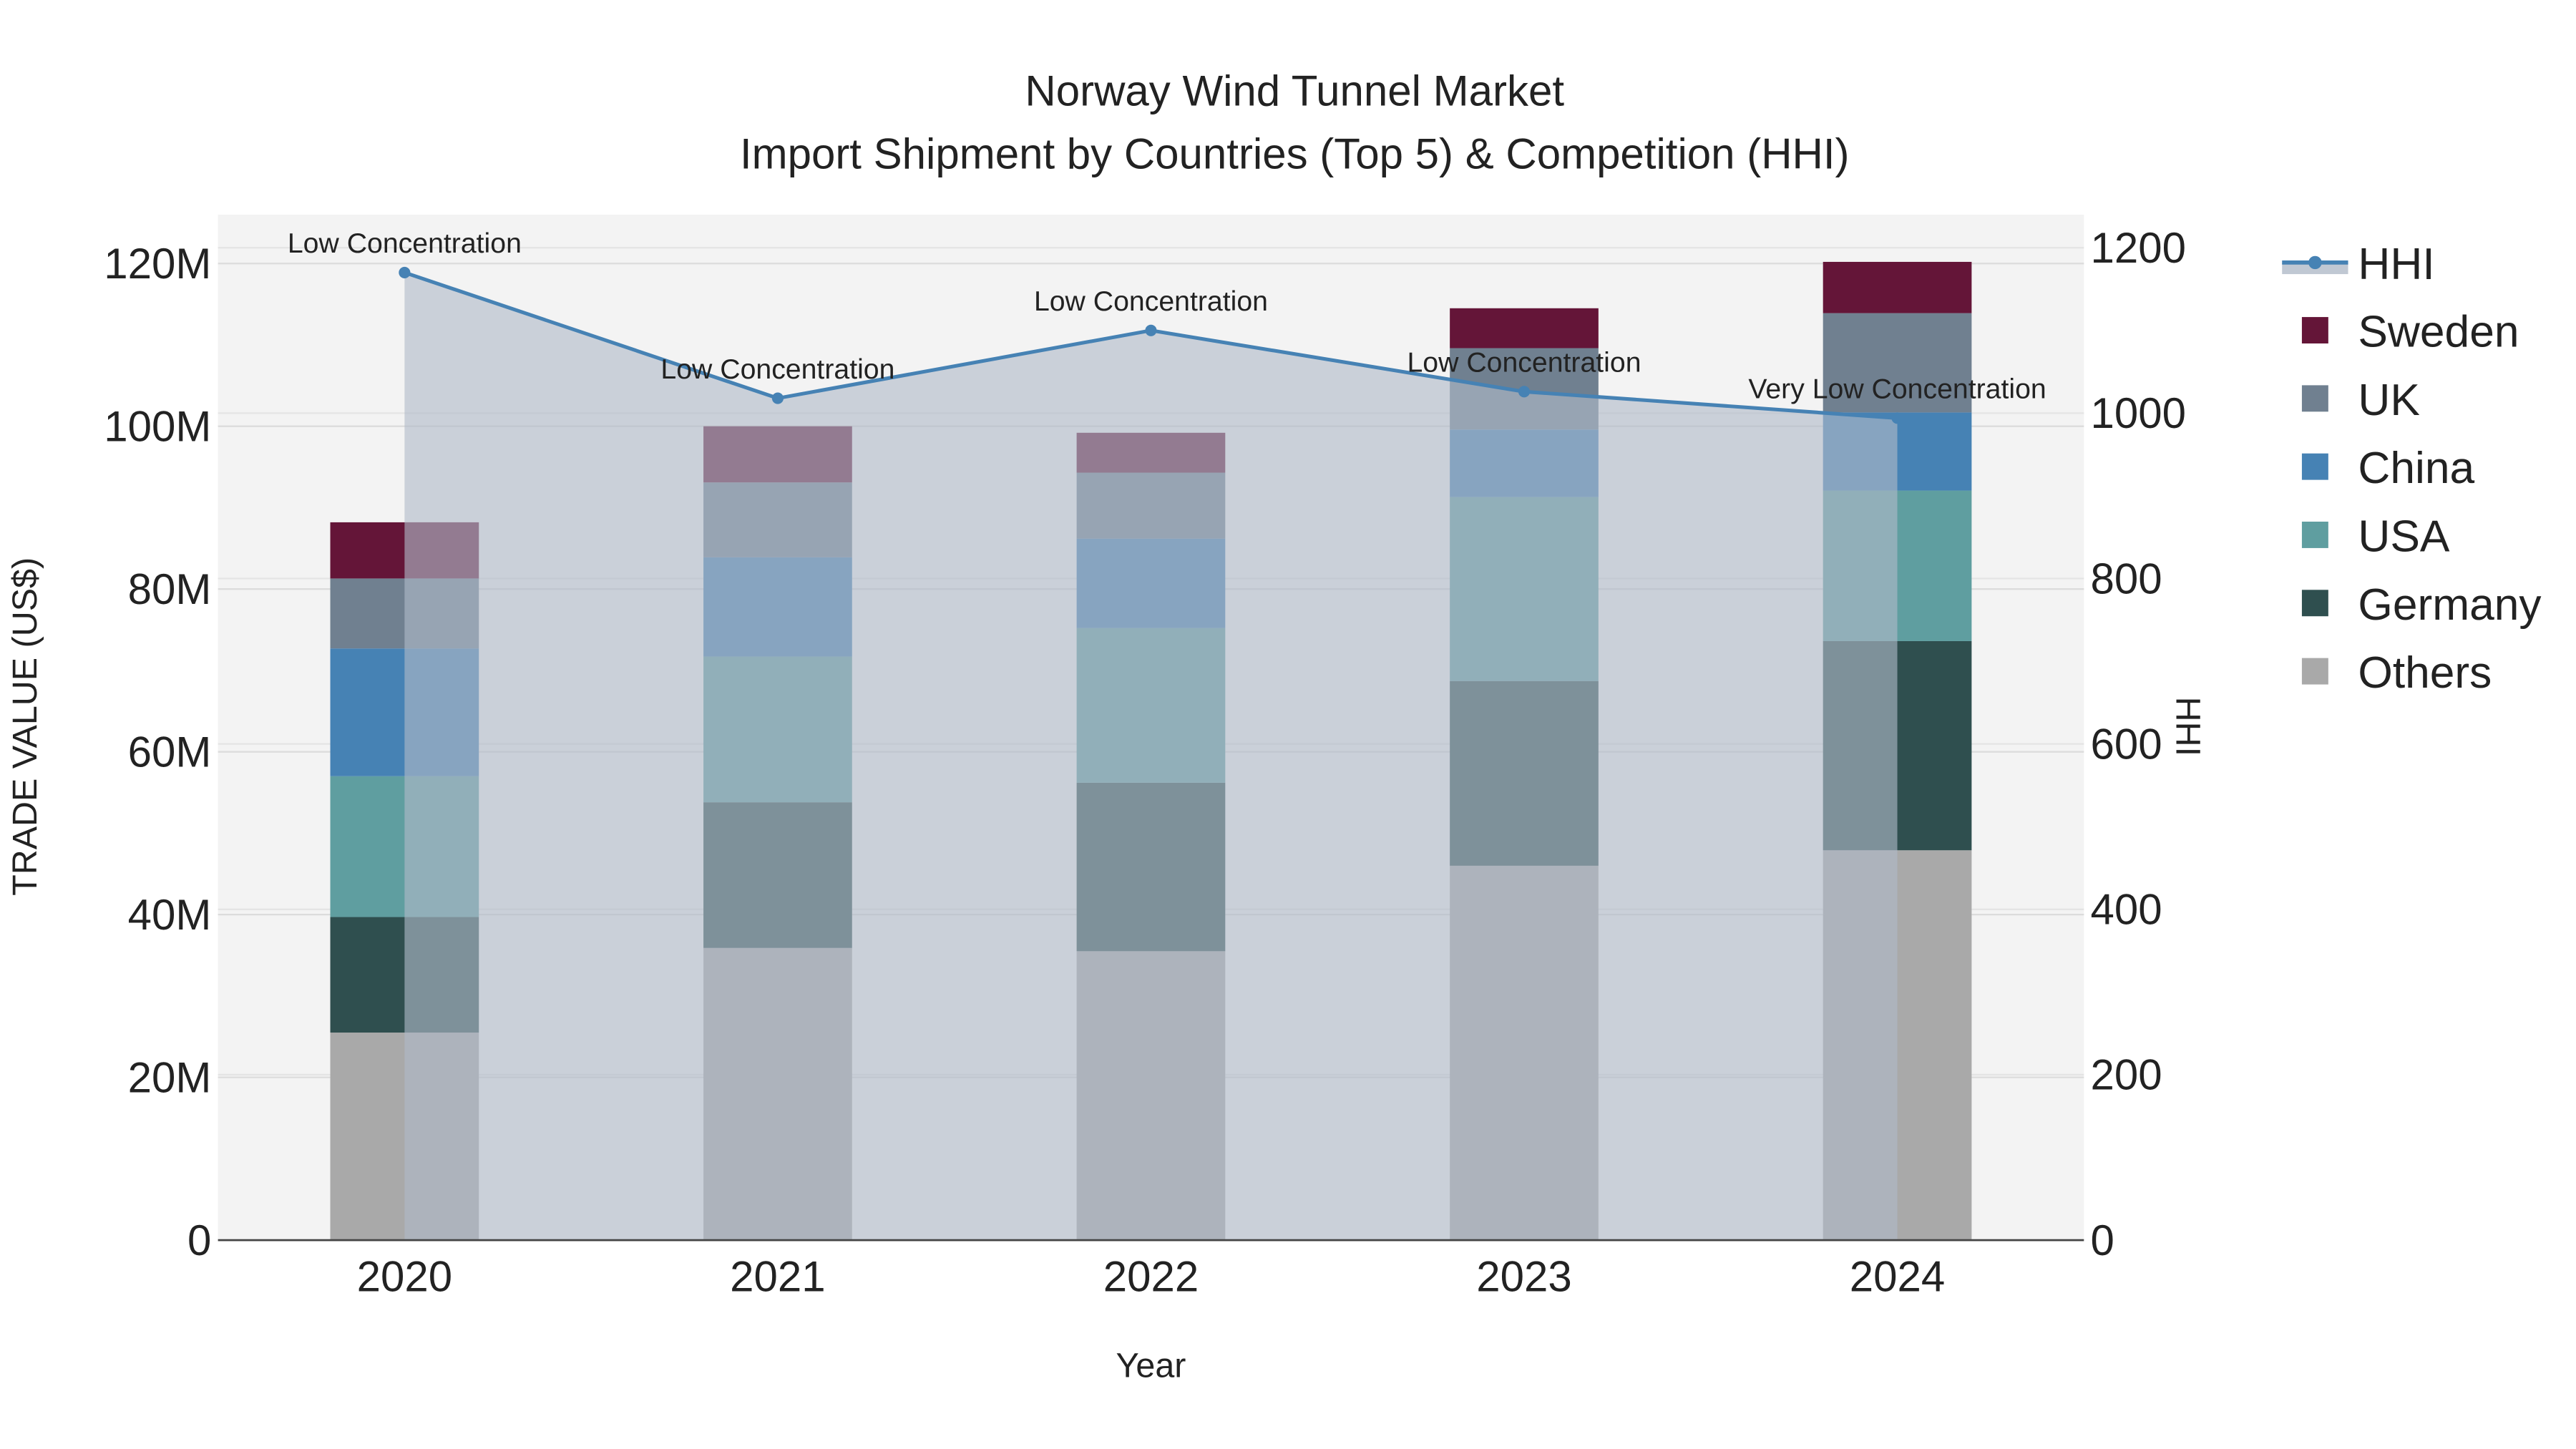 This screenshot has width=2576, height=1449. Describe the element at coordinates (1294, 91) in the screenshot. I see `chart-title: Norway Wind Tunnel Market` at that location.